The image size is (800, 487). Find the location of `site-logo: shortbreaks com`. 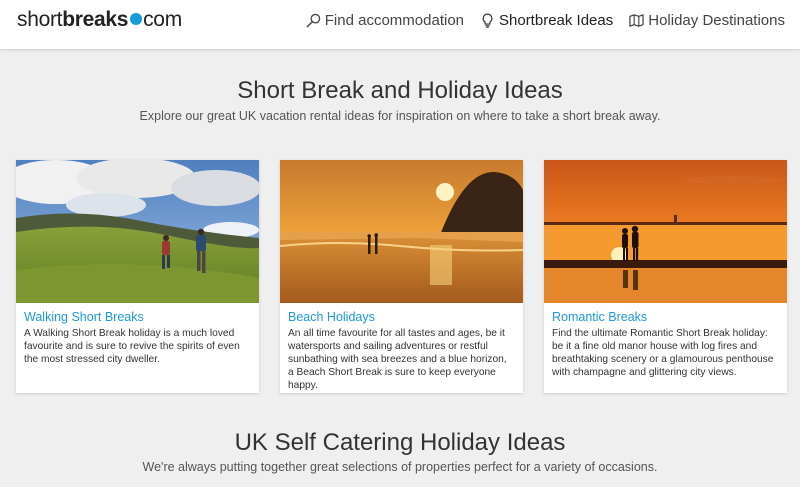

site-logo: shortbreaks com is located at coordinates (99, 20).